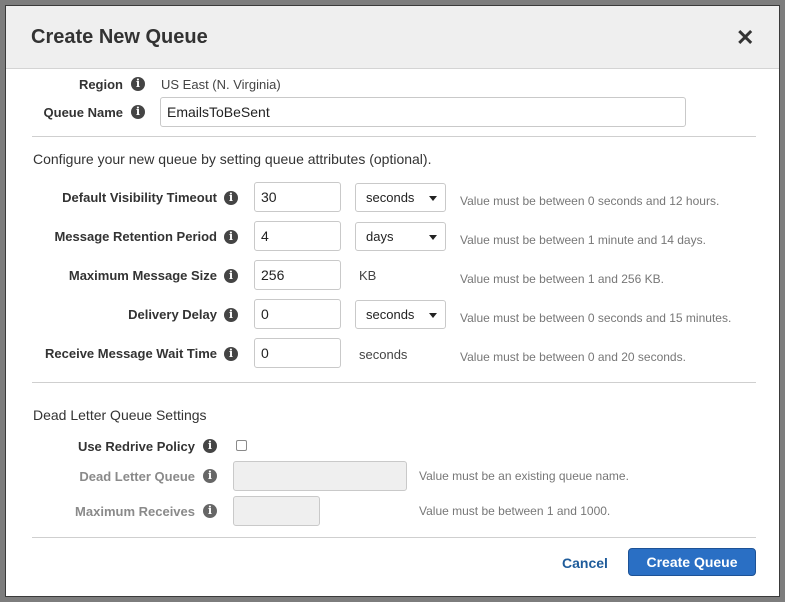 Image resolution: width=785 pixels, height=602 pixels. Describe the element at coordinates (297, 314) in the screenshot. I see `delivery-delay-input: 0` at that location.